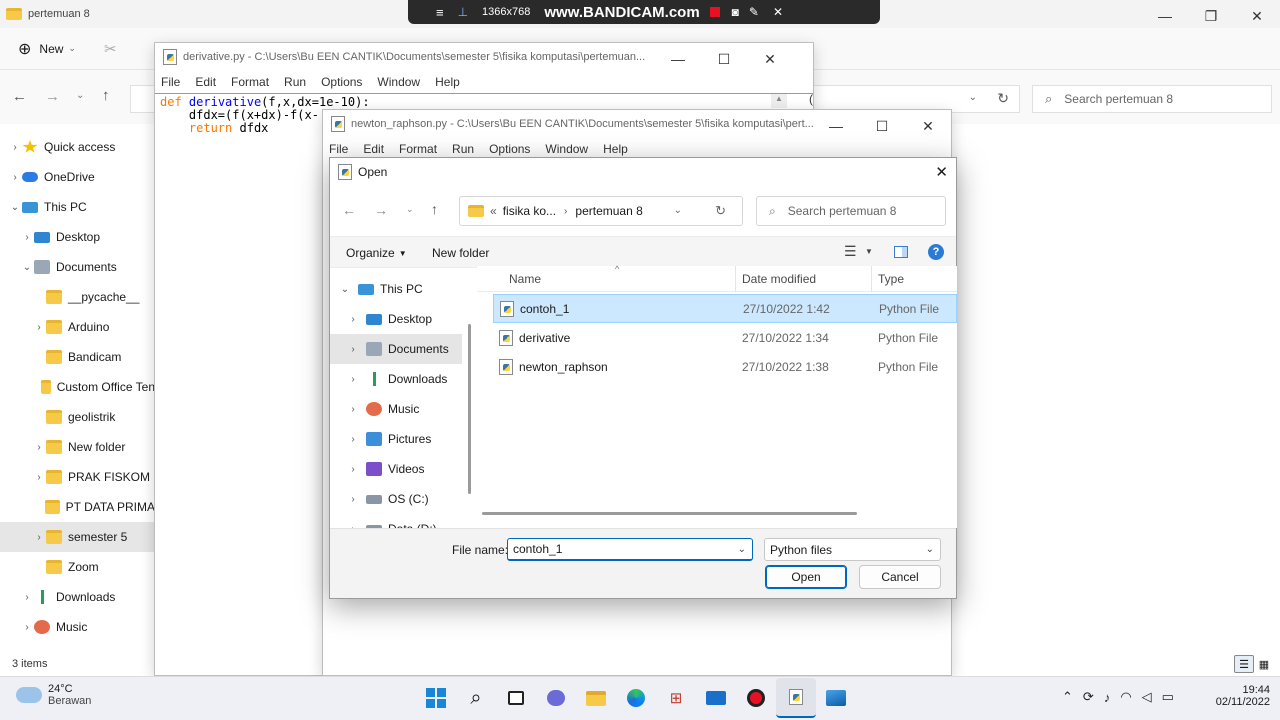 The height and width of the screenshot is (720, 1280). What do you see at coordinates (608, 211) in the screenshot?
I see `breadcrumb-current: pertemuan 8` at bounding box center [608, 211].